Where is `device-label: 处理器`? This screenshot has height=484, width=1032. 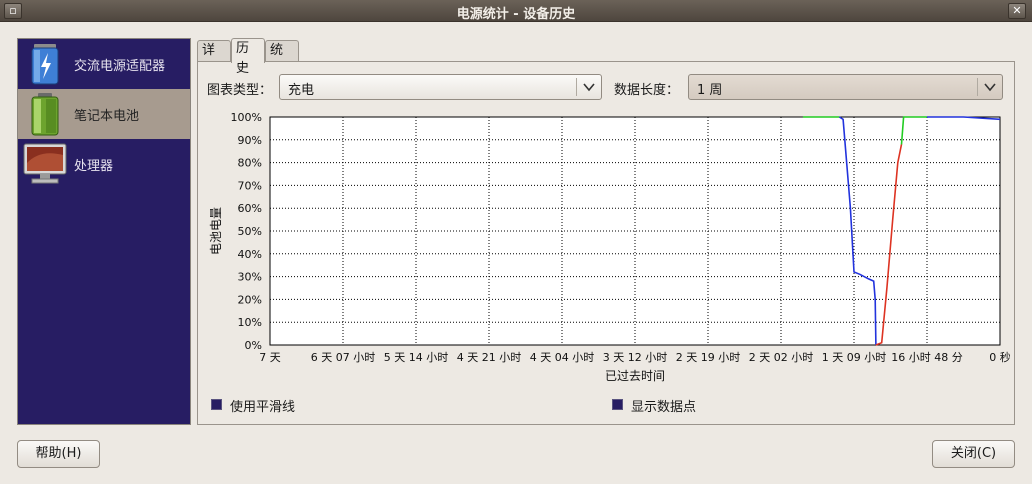 device-label: 处理器 is located at coordinates (94, 166).